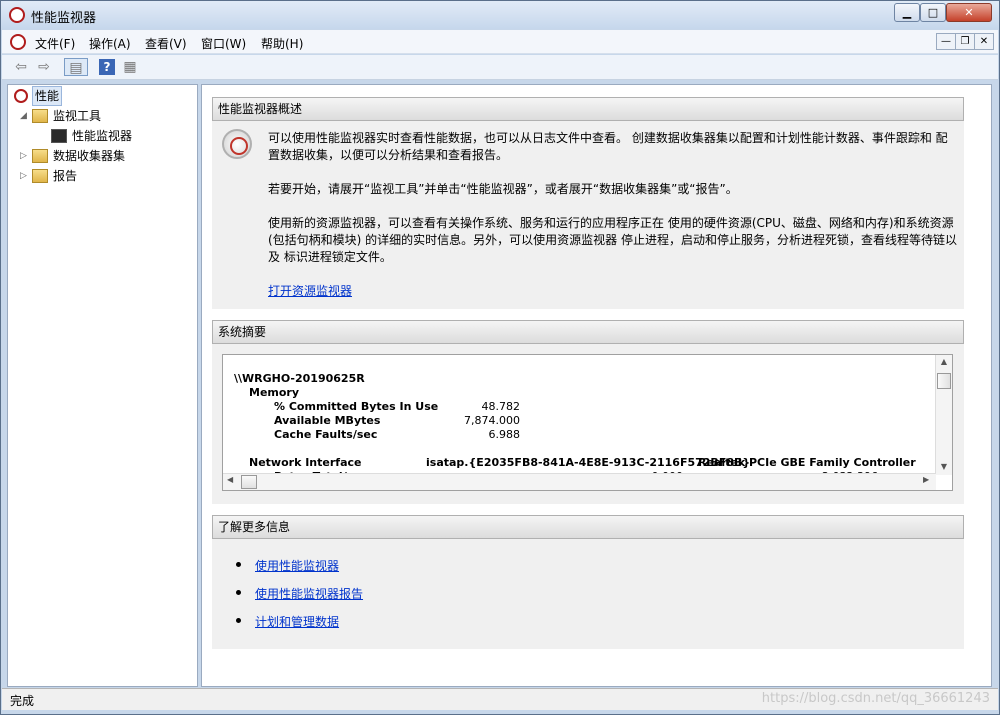 The height and width of the screenshot is (715, 1000). What do you see at coordinates (500, 699) in the screenshot?
I see `status-bar: 完成 https://blog.csdn.net/qq_36661243` at bounding box center [500, 699].